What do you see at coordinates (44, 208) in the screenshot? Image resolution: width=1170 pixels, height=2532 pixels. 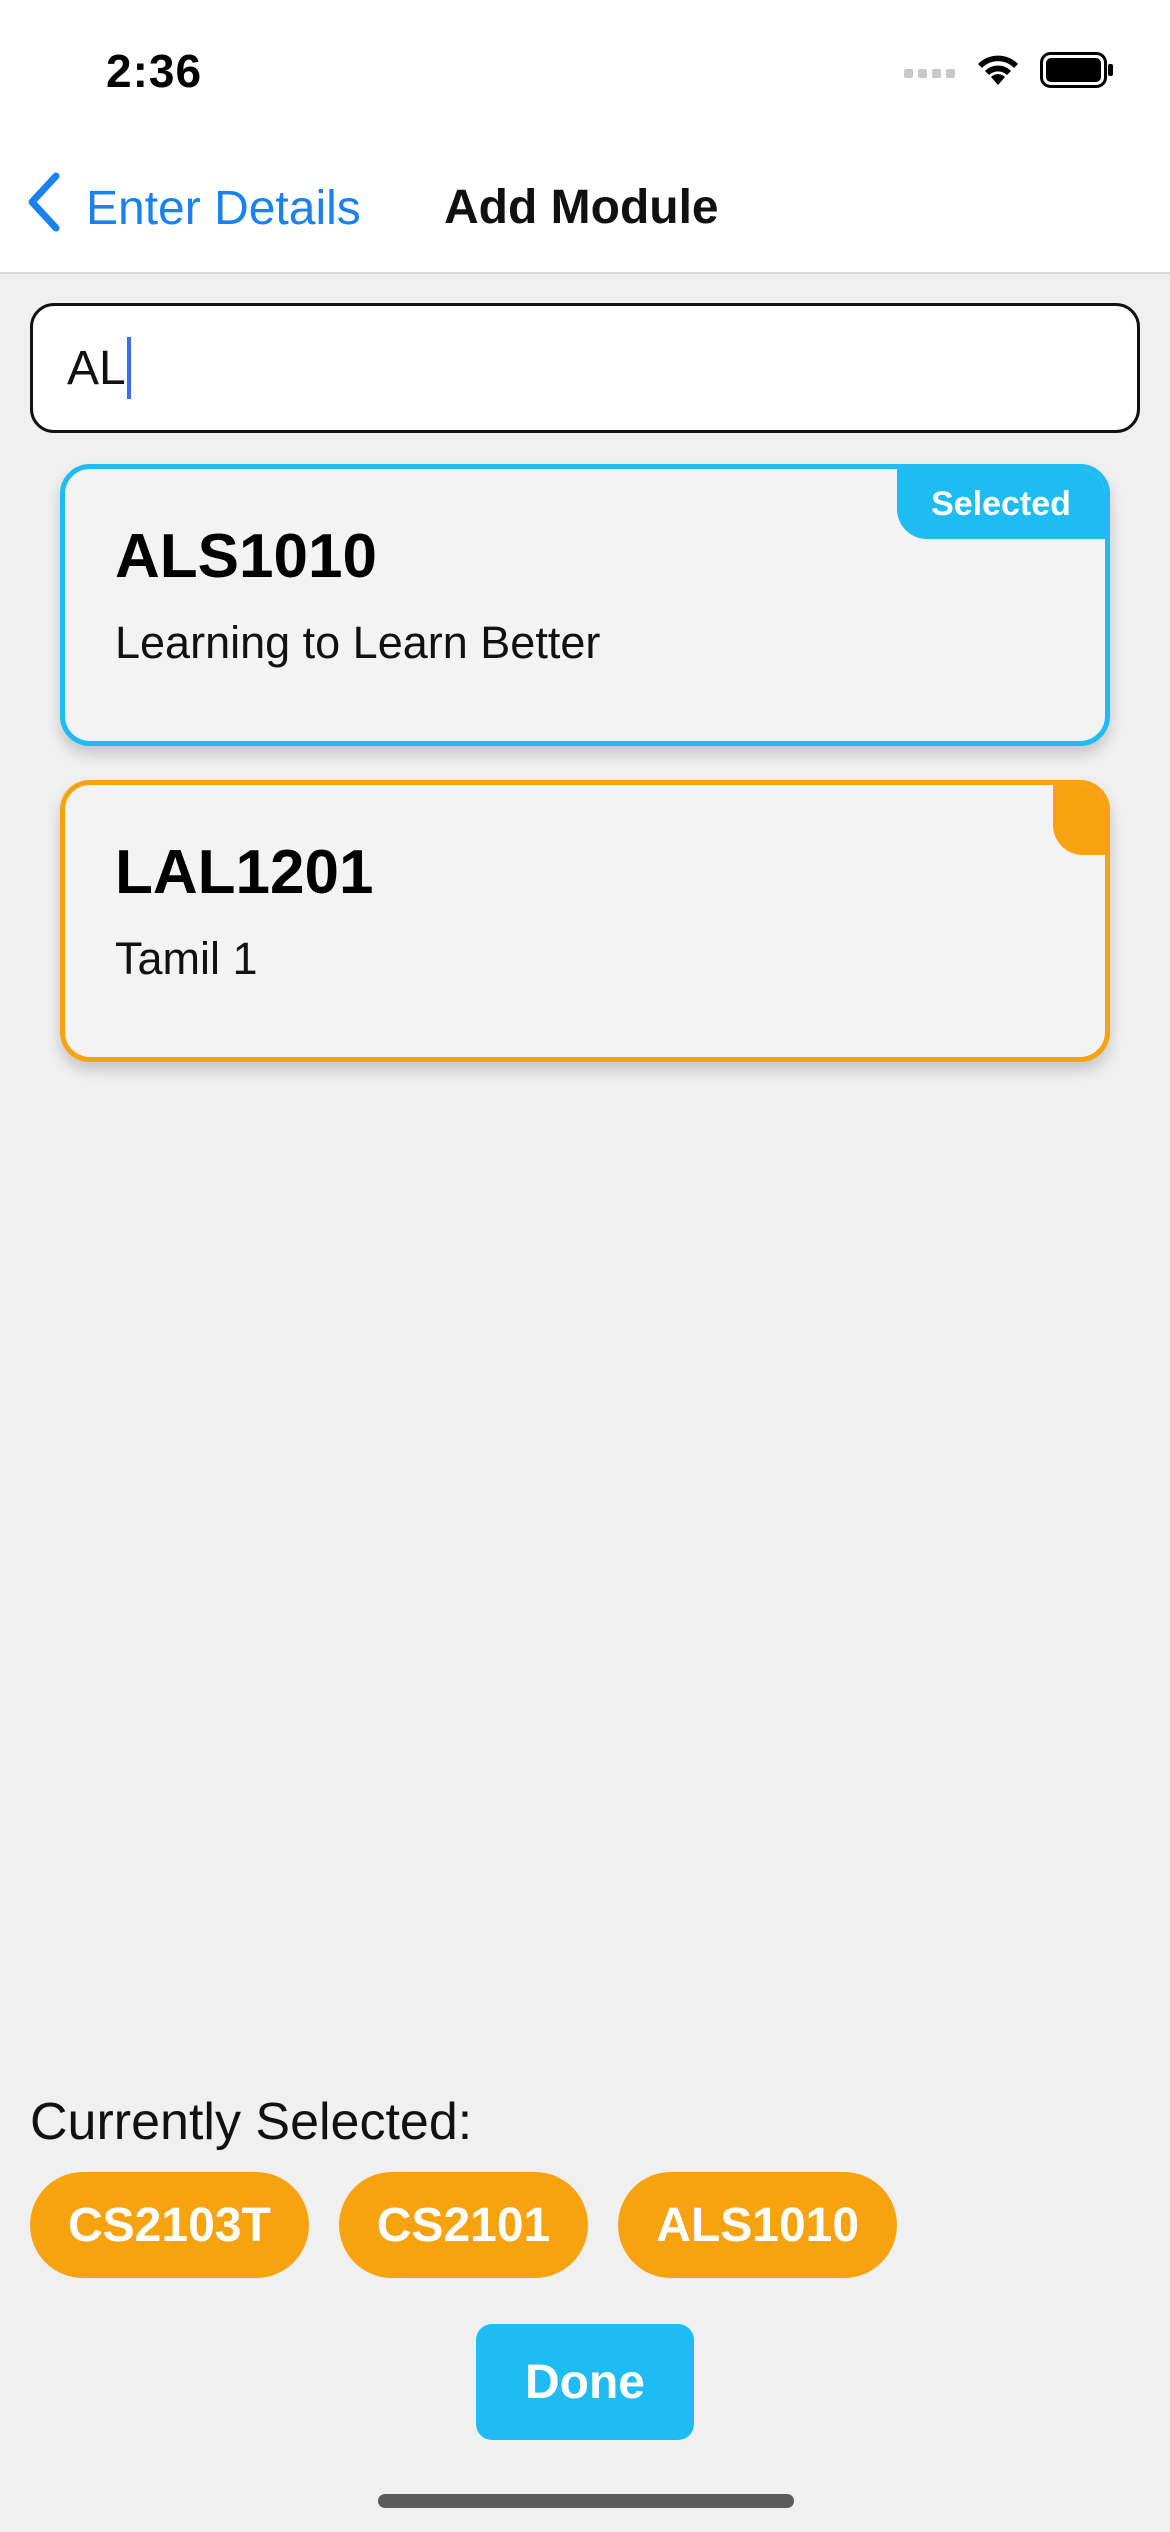 I see `chevron-left-icon` at bounding box center [44, 208].